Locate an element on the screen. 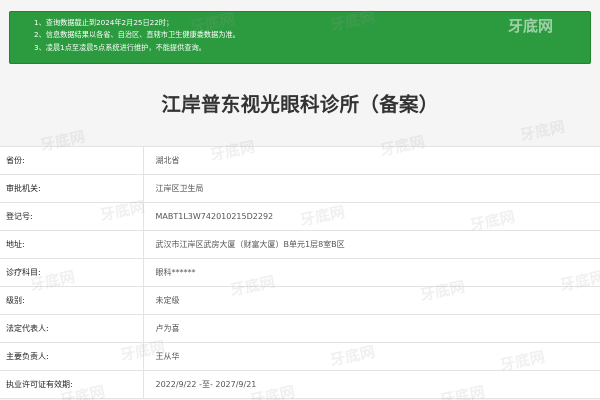 The image size is (600, 400). notice-item: 2、信息数据结果以各省、自治区、直辖市卫生健康委数据为准。 is located at coordinates (137, 35).